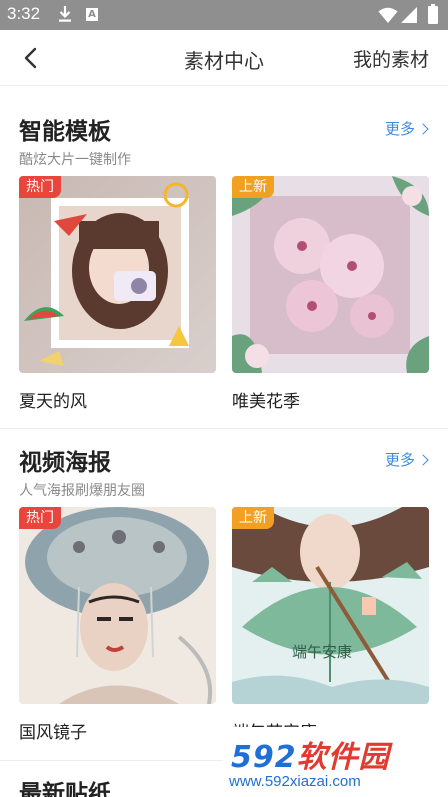 This screenshot has height=797, width=448. Describe the element at coordinates (53, 733) in the screenshot. I see `card-caption: 国风镜子` at that location.